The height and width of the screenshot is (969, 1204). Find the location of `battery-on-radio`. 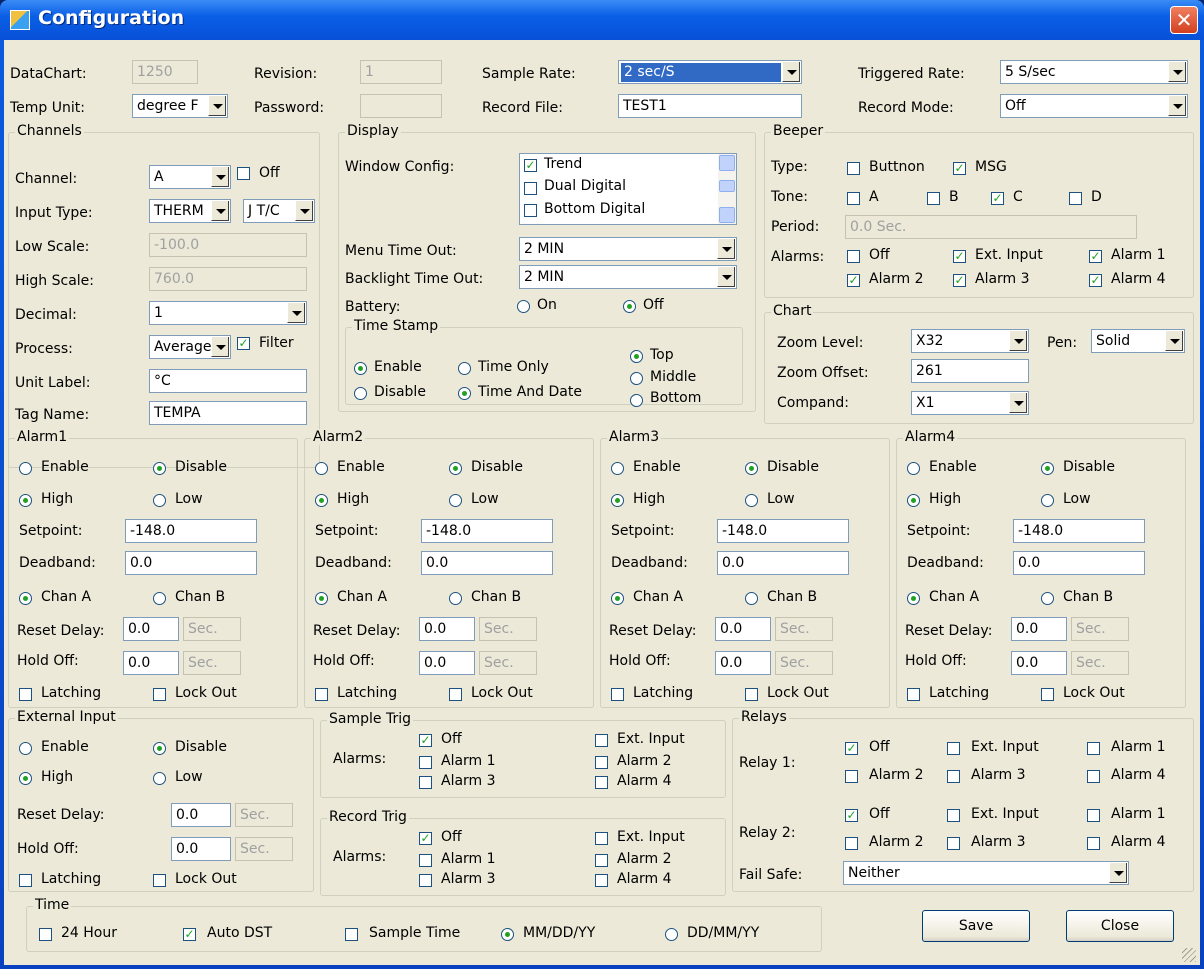

battery-on-radio is located at coordinates (523, 306).